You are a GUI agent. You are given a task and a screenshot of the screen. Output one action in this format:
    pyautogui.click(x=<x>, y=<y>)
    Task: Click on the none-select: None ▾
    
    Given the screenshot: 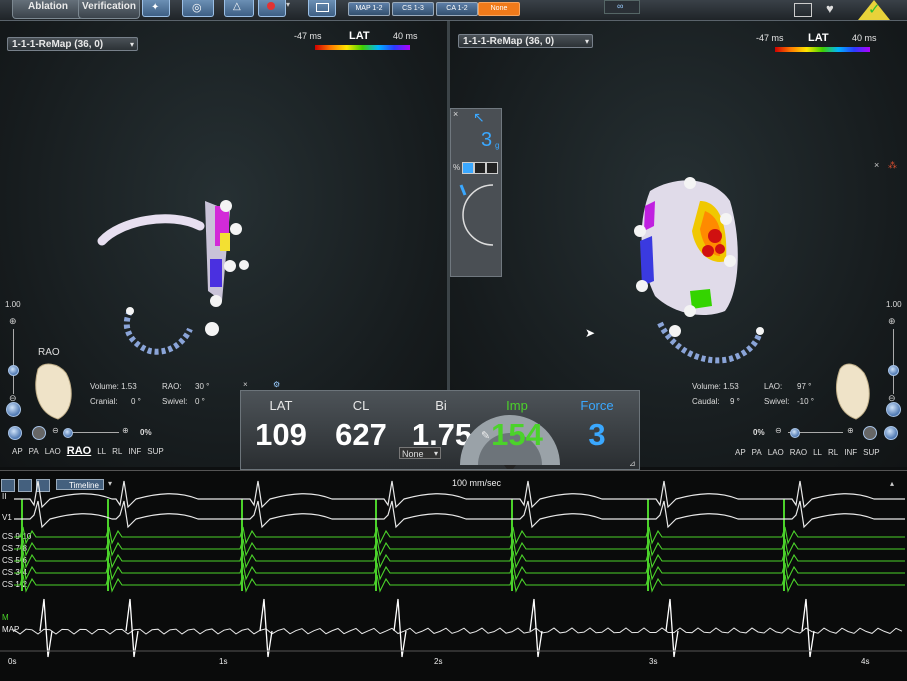 What is the action you would take?
    pyautogui.click(x=420, y=453)
    